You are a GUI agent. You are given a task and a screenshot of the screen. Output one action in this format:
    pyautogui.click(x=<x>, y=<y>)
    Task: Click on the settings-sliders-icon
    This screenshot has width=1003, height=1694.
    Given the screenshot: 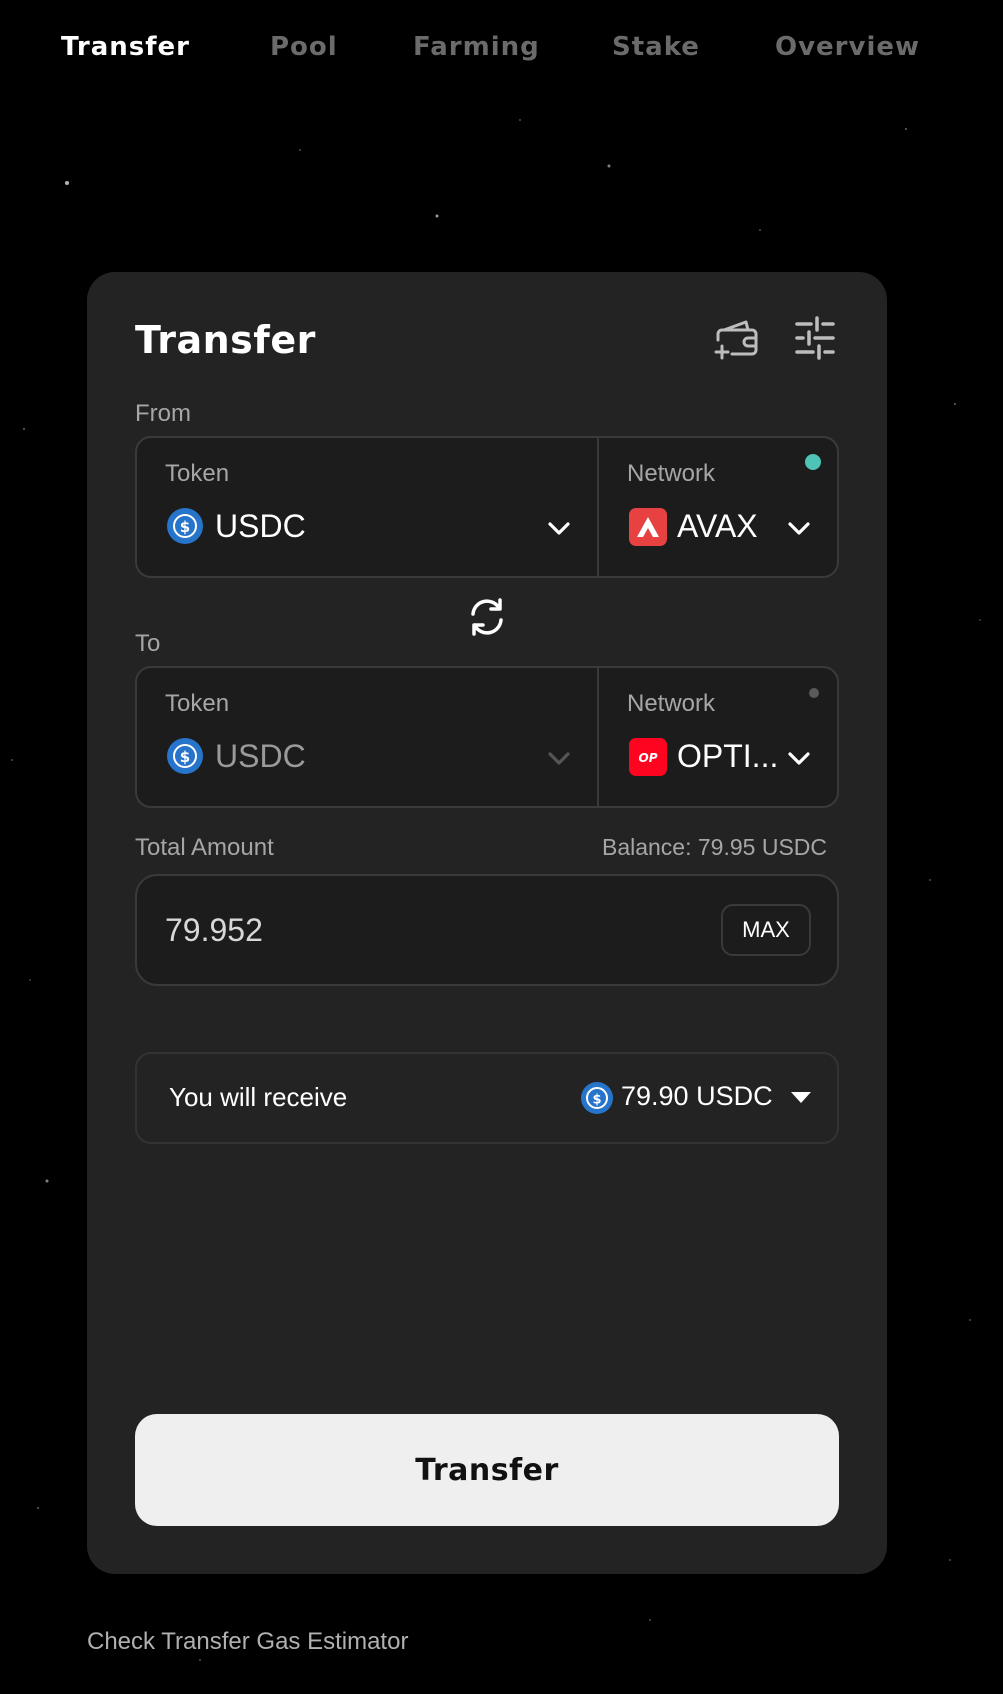 What is the action you would take?
    pyautogui.click(x=815, y=338)
    